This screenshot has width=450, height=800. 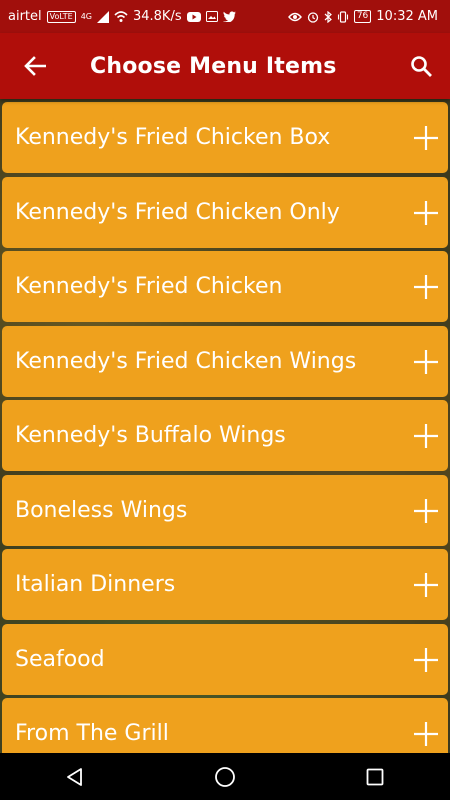 What do you see at coordinates (102, 16) in the screenshot?
I see `signal-icon` at bounding box center [102, 16].